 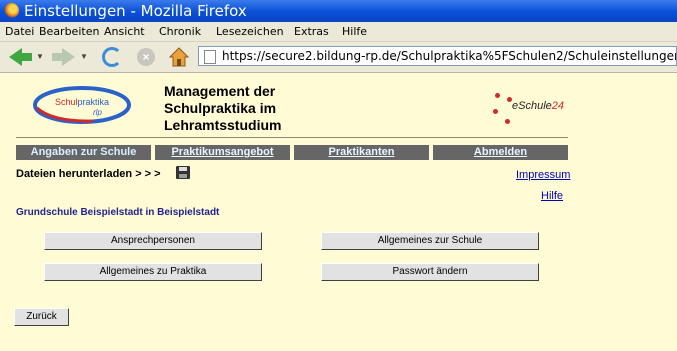 I want to click on tab-praktikanten: Praktikanten, so click(x=361, y=152).